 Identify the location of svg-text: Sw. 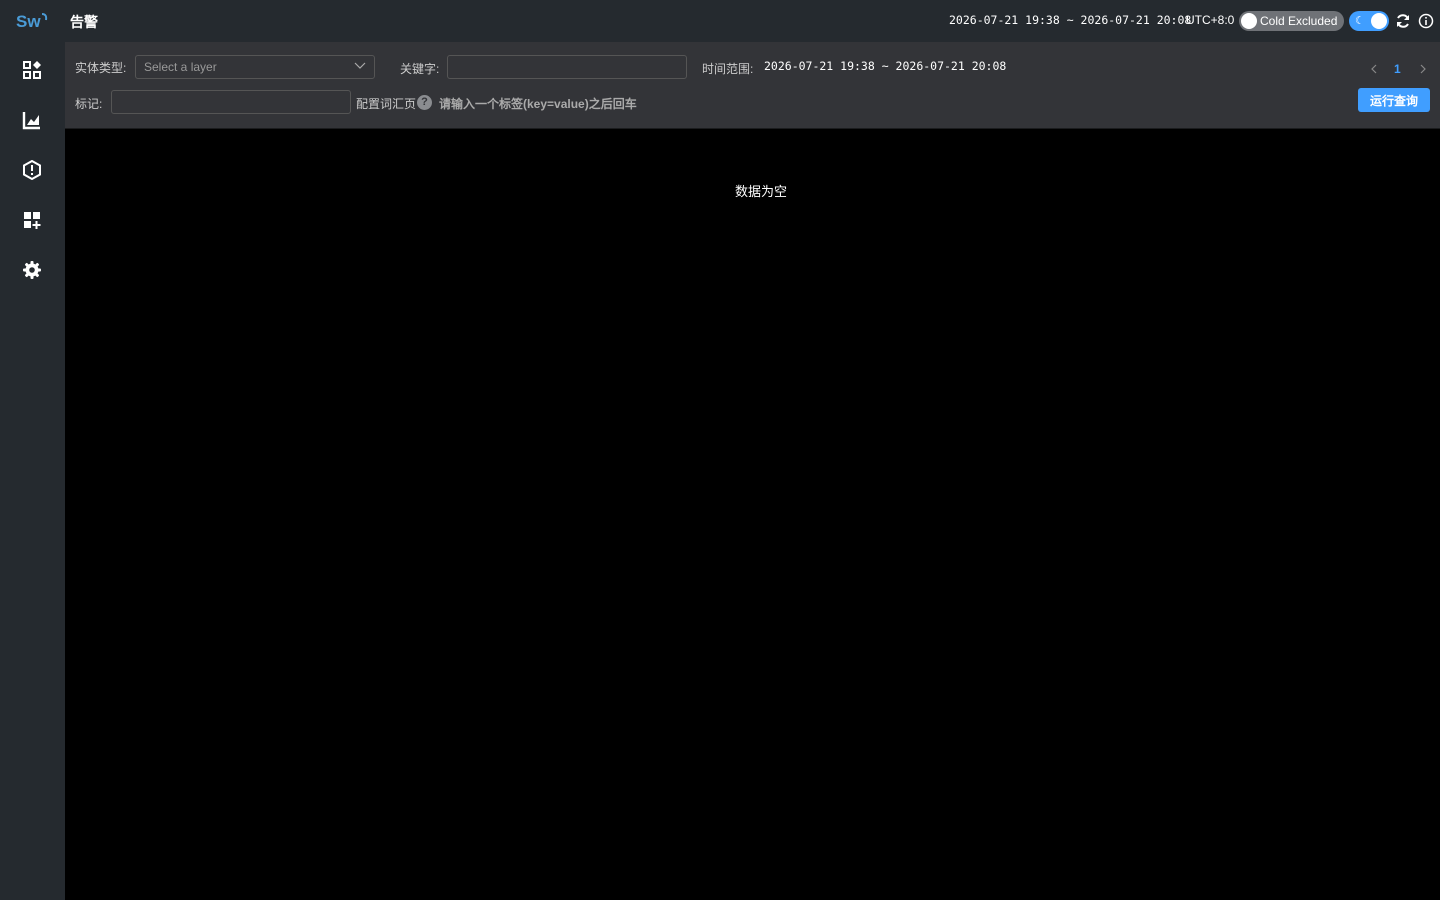
(28, 21).